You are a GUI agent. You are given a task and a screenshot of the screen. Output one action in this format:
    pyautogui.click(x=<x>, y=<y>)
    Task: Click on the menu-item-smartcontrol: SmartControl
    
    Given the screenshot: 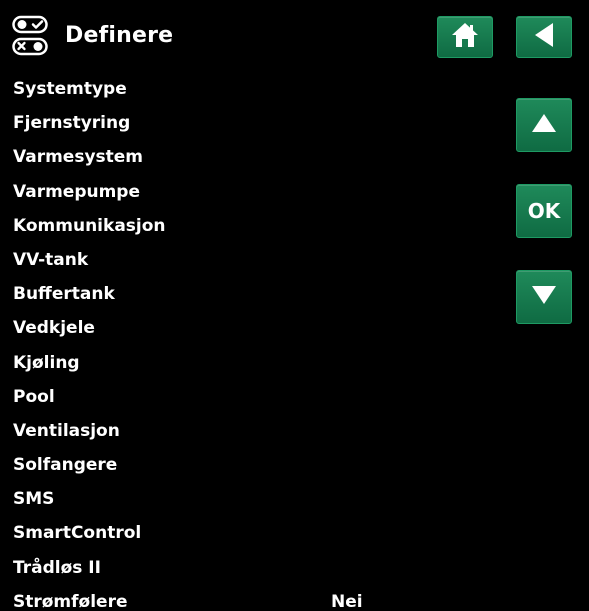 What is the action you would take?
    pyautogui.click(x=253, y=533)
    